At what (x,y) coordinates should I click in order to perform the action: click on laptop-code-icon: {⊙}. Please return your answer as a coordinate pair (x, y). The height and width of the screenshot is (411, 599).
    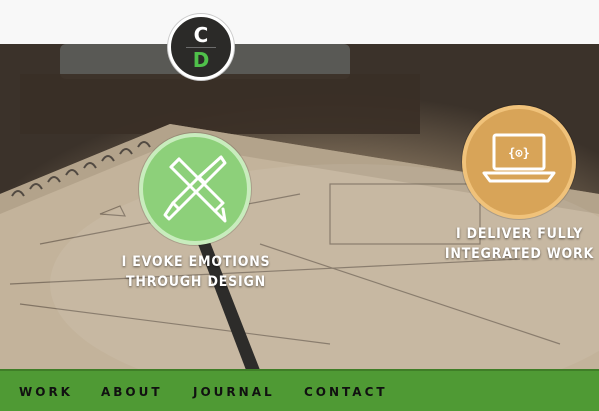
    Looking at the image, I should click on (519, 158).